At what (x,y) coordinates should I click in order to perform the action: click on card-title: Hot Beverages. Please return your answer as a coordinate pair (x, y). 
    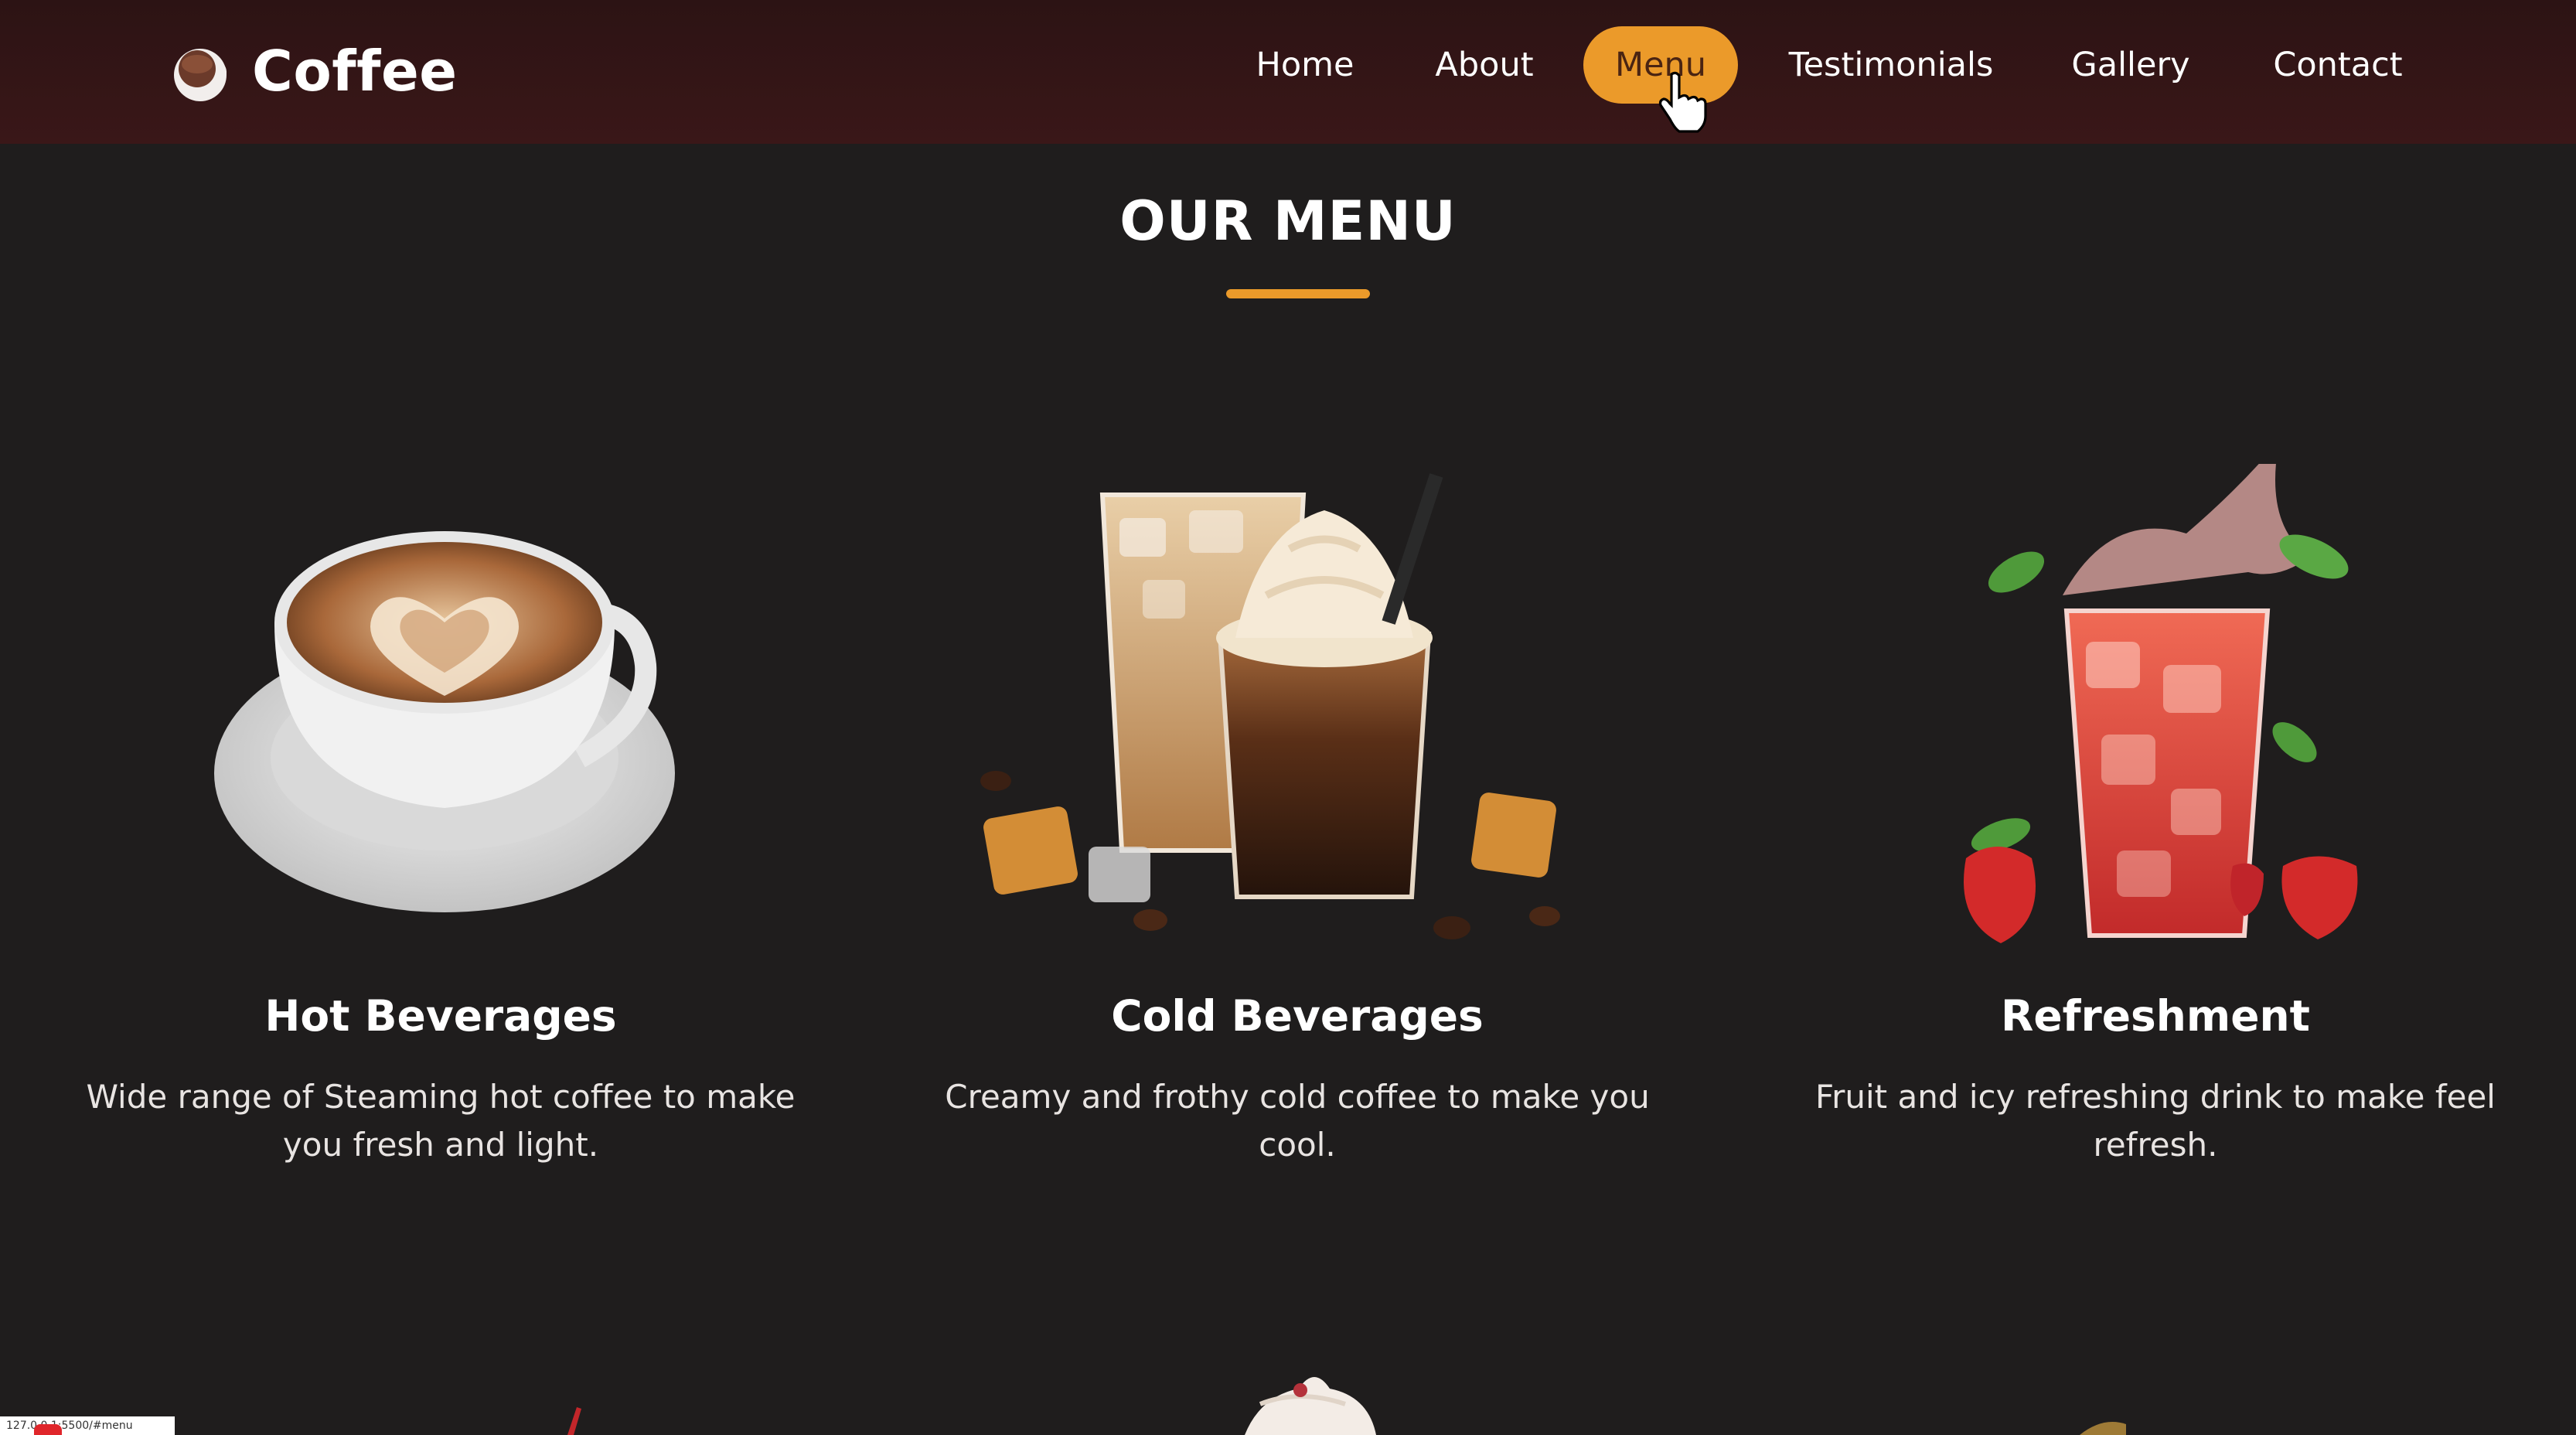
    Looking at the image, I should click on (441, 1016).